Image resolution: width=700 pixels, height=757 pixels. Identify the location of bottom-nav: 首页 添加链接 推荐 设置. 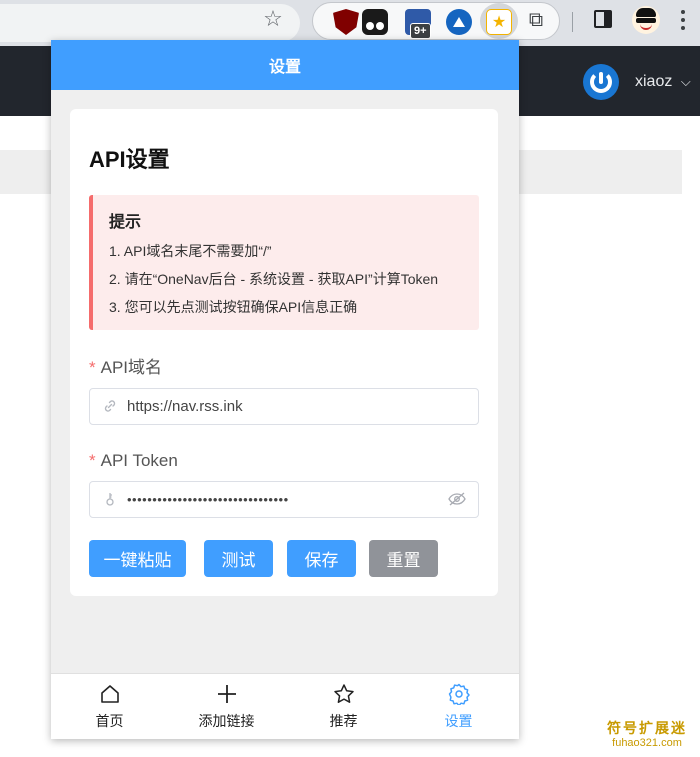
(285, 706).